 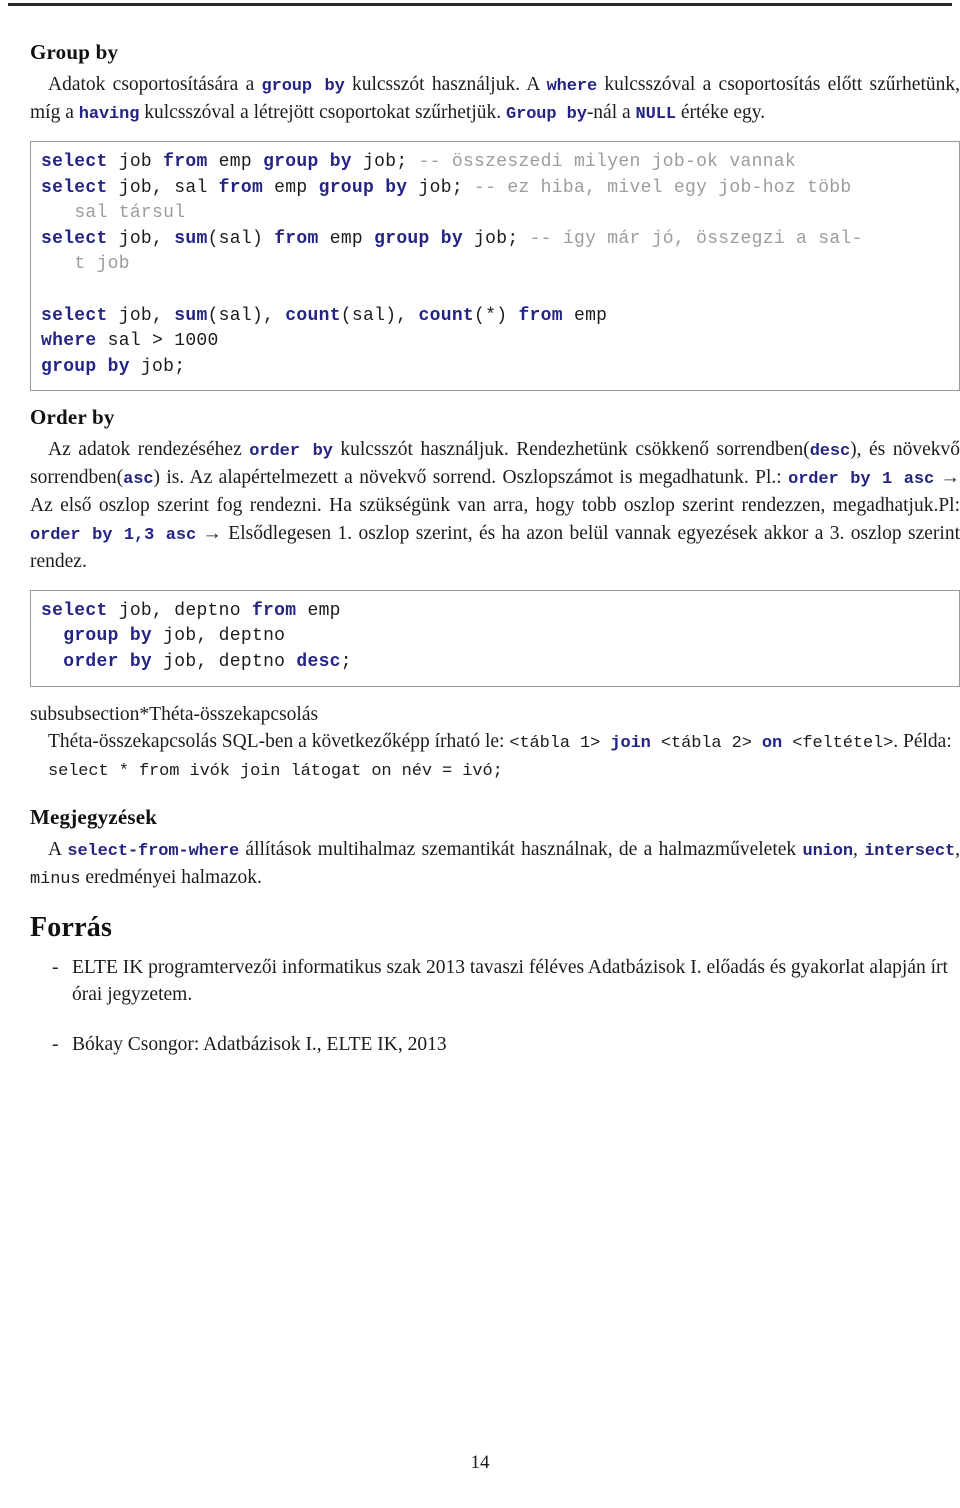 What do you see at coordinates (149, 450) in the screenshot?
I see `text-fragment: Az adatok rendezéséhez` at bounding box center [149, 450].